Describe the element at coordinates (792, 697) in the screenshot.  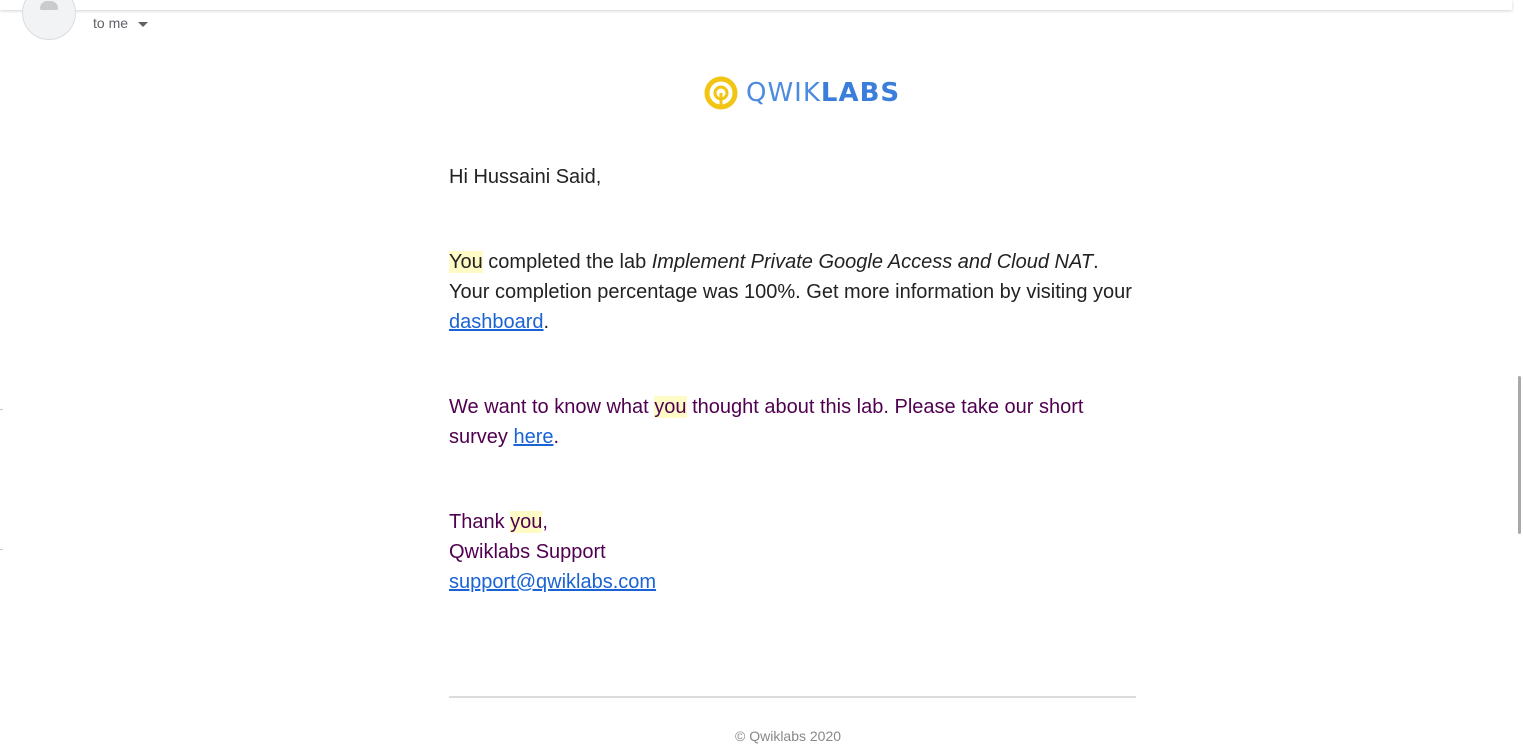
I see `footer-divider` at that location.